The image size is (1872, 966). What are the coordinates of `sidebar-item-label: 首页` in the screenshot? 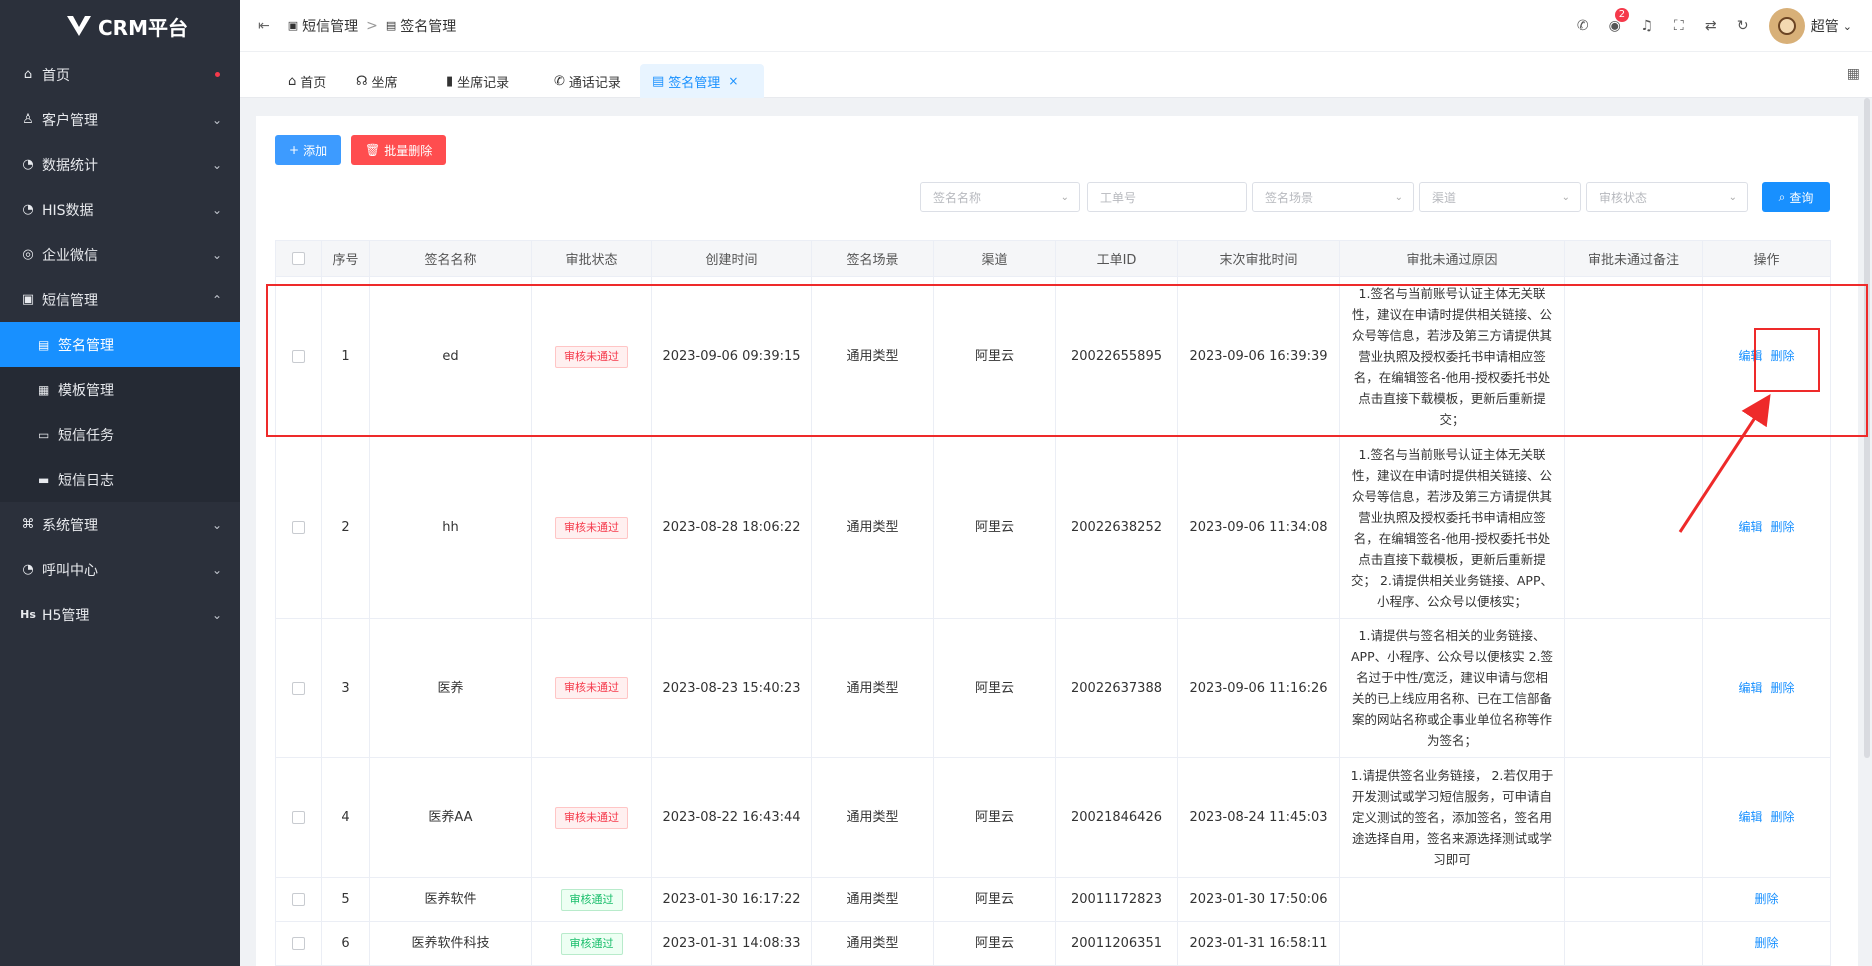 It's located at (56, 75).